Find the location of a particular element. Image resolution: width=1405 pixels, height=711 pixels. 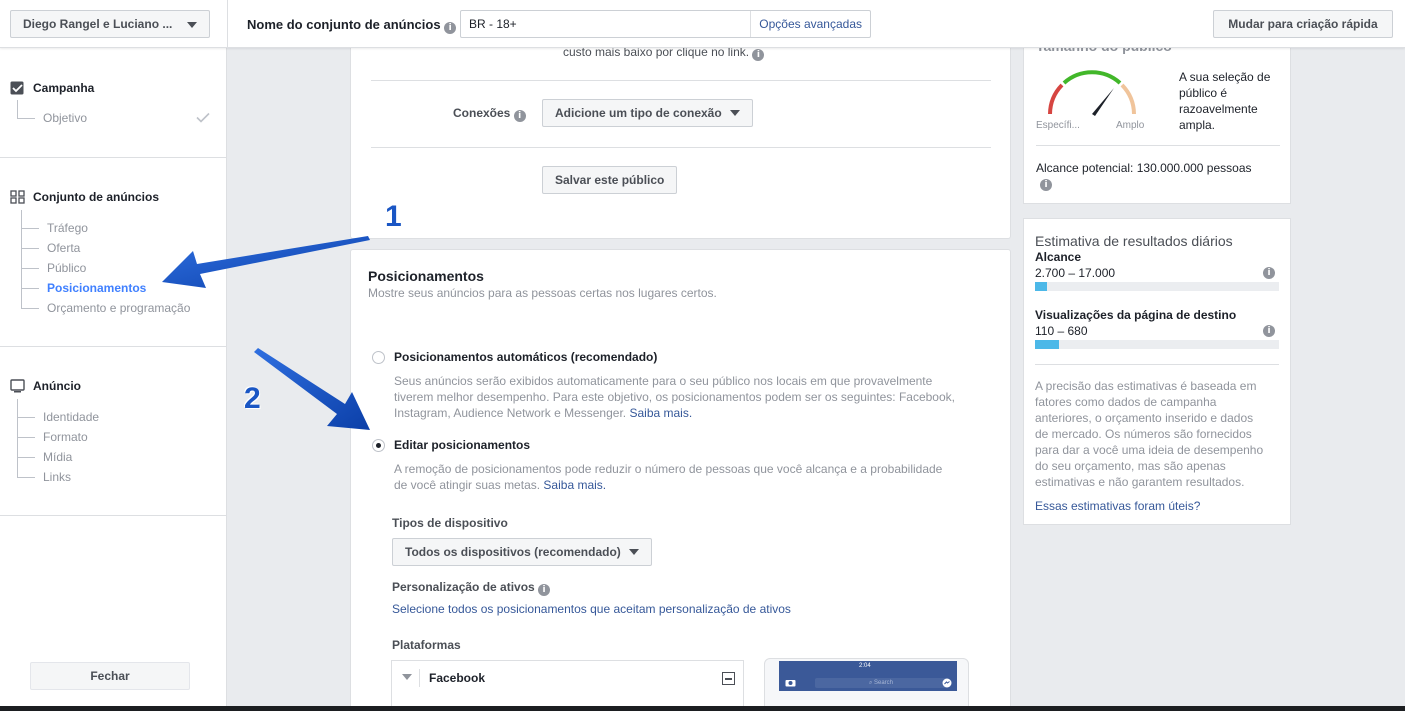

annotation-step-2: 2 is located at coordinates (252, 398).